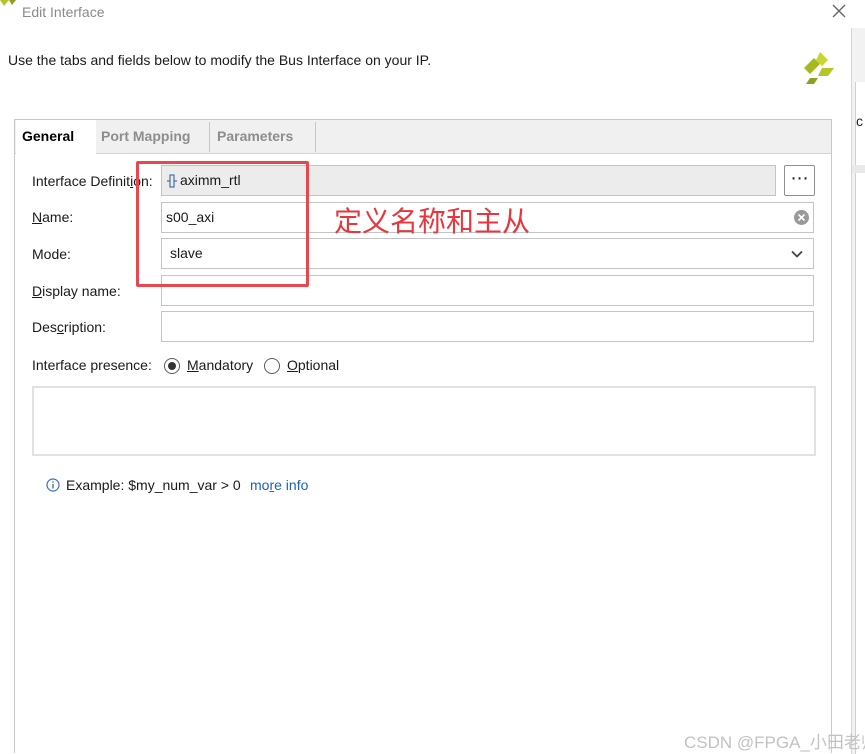  I want to click on close-icon, so click(839, 11).